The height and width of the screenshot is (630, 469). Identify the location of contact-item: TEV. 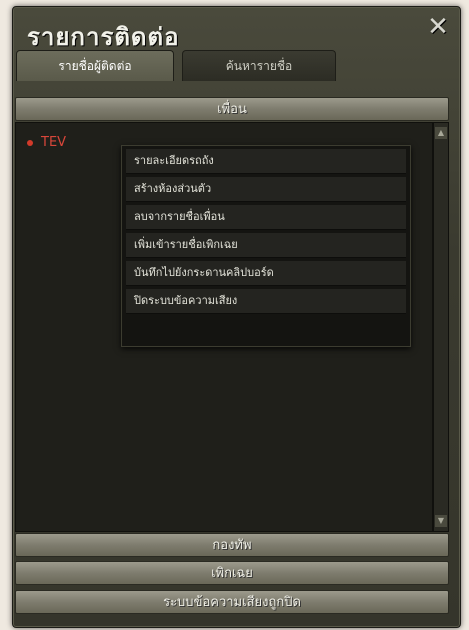
(46, 142).